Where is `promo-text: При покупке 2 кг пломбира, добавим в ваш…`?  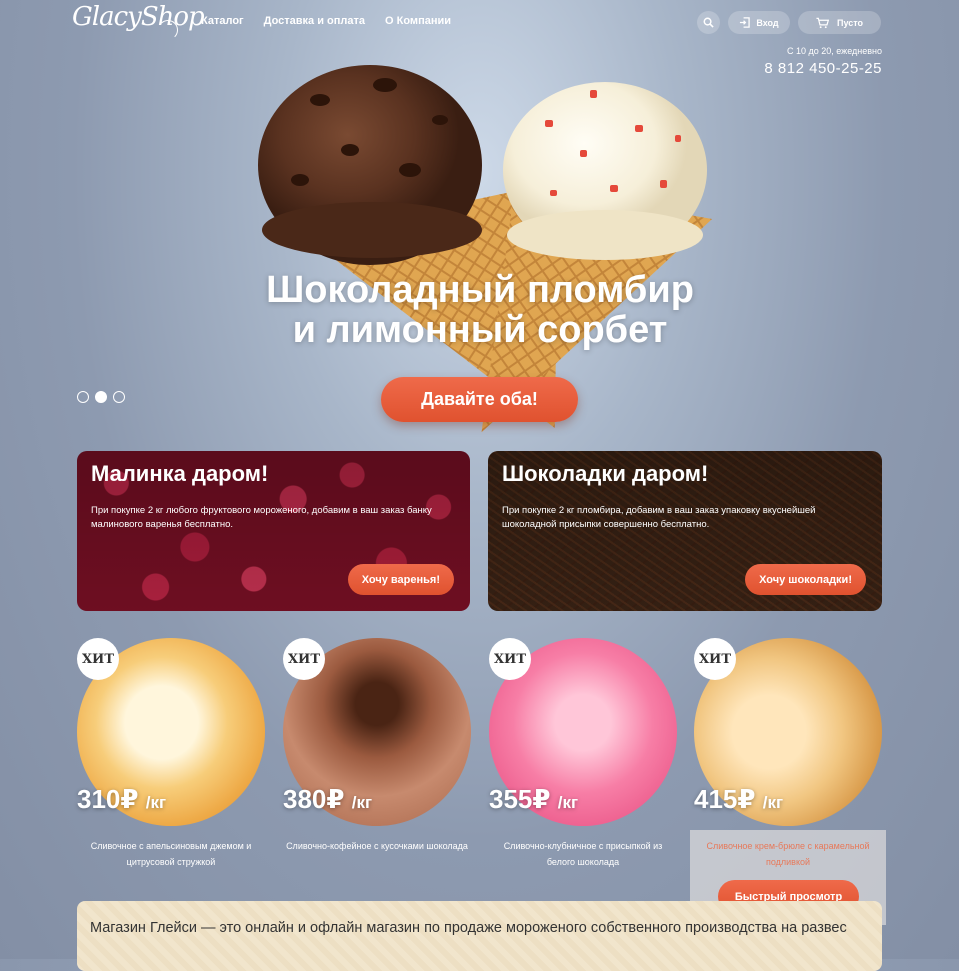
promo-text: При покупке 2 кг пломбира, добавим в ваш… is located at coordinates (659, 517).